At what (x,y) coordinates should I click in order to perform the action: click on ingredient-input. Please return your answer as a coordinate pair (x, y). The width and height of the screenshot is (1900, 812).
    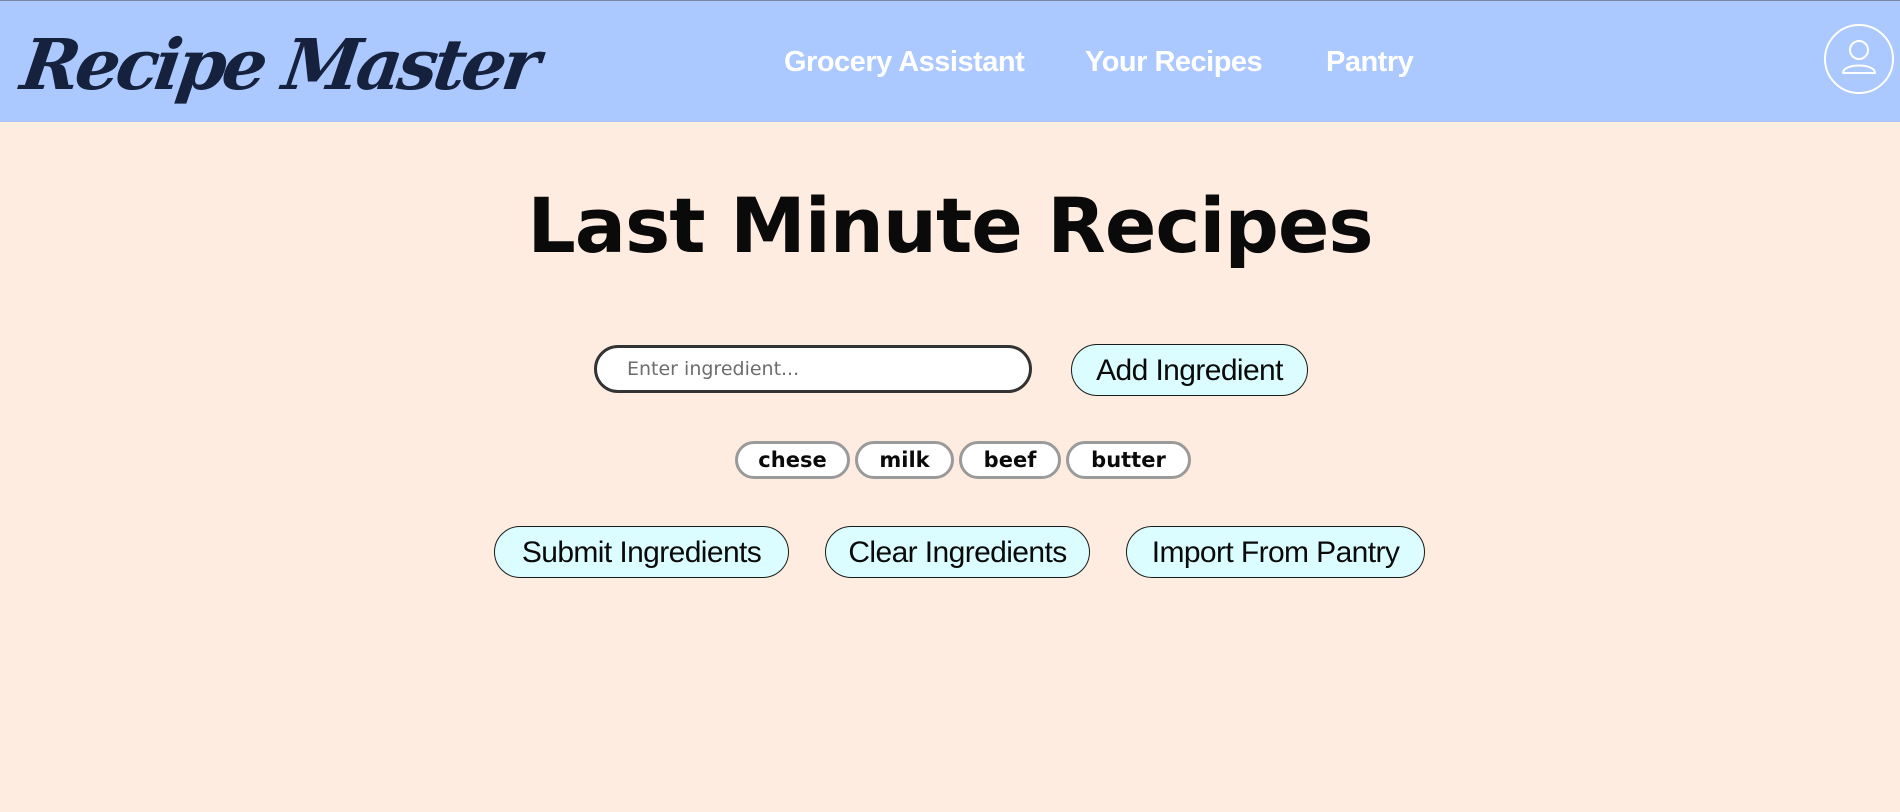
    Looking at the image, I should click on (813, 369).